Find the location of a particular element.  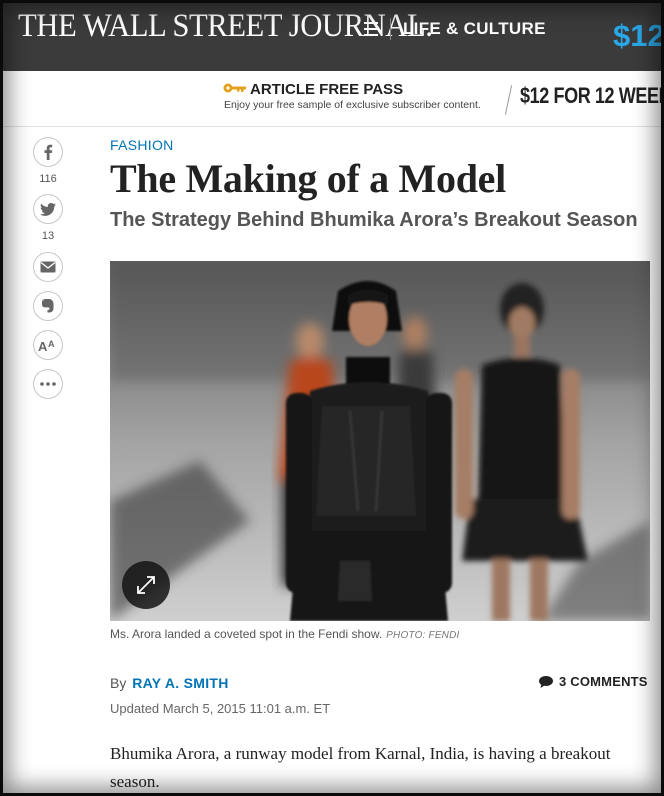

pass-divider is located at coordinates (508, 100).